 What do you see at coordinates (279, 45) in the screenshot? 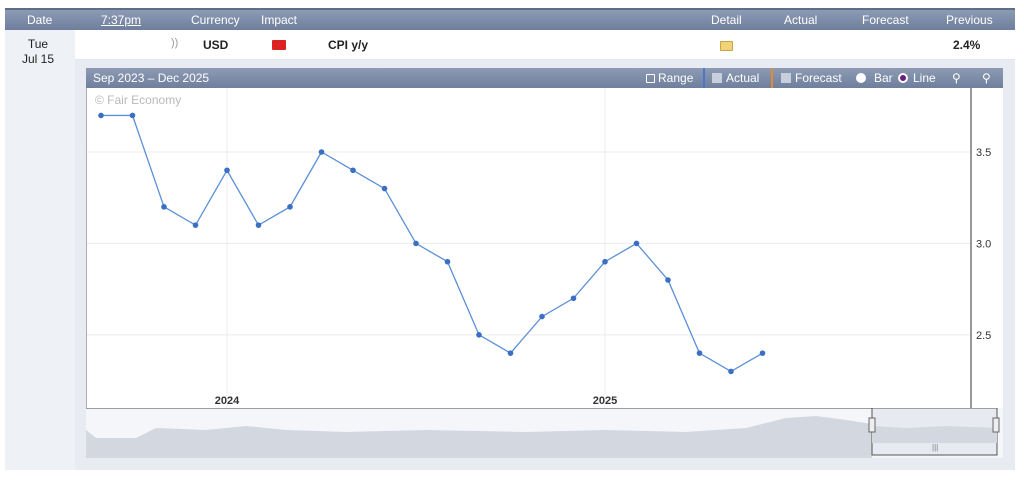
I see `high-impact-icon` at bounding box center [279, 45].